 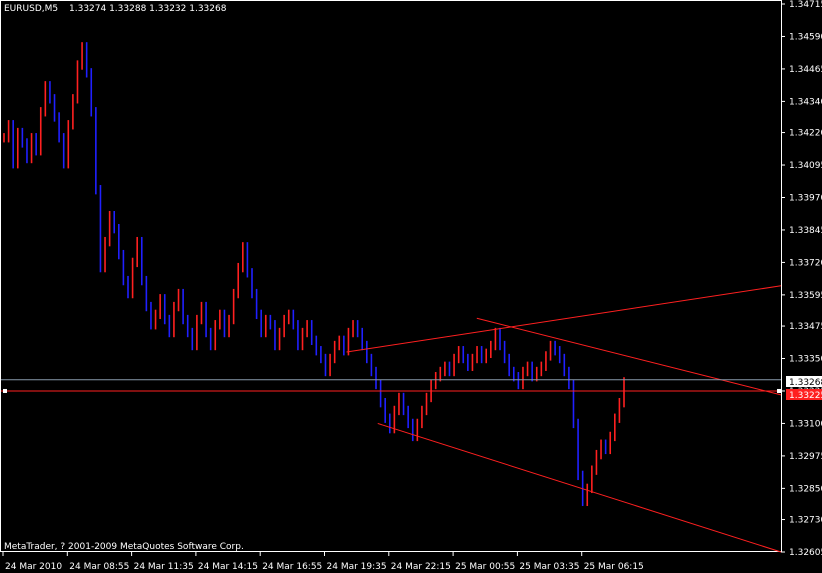 I want to click on y-tick-label: 1.33100, so click(x=805, y=424).